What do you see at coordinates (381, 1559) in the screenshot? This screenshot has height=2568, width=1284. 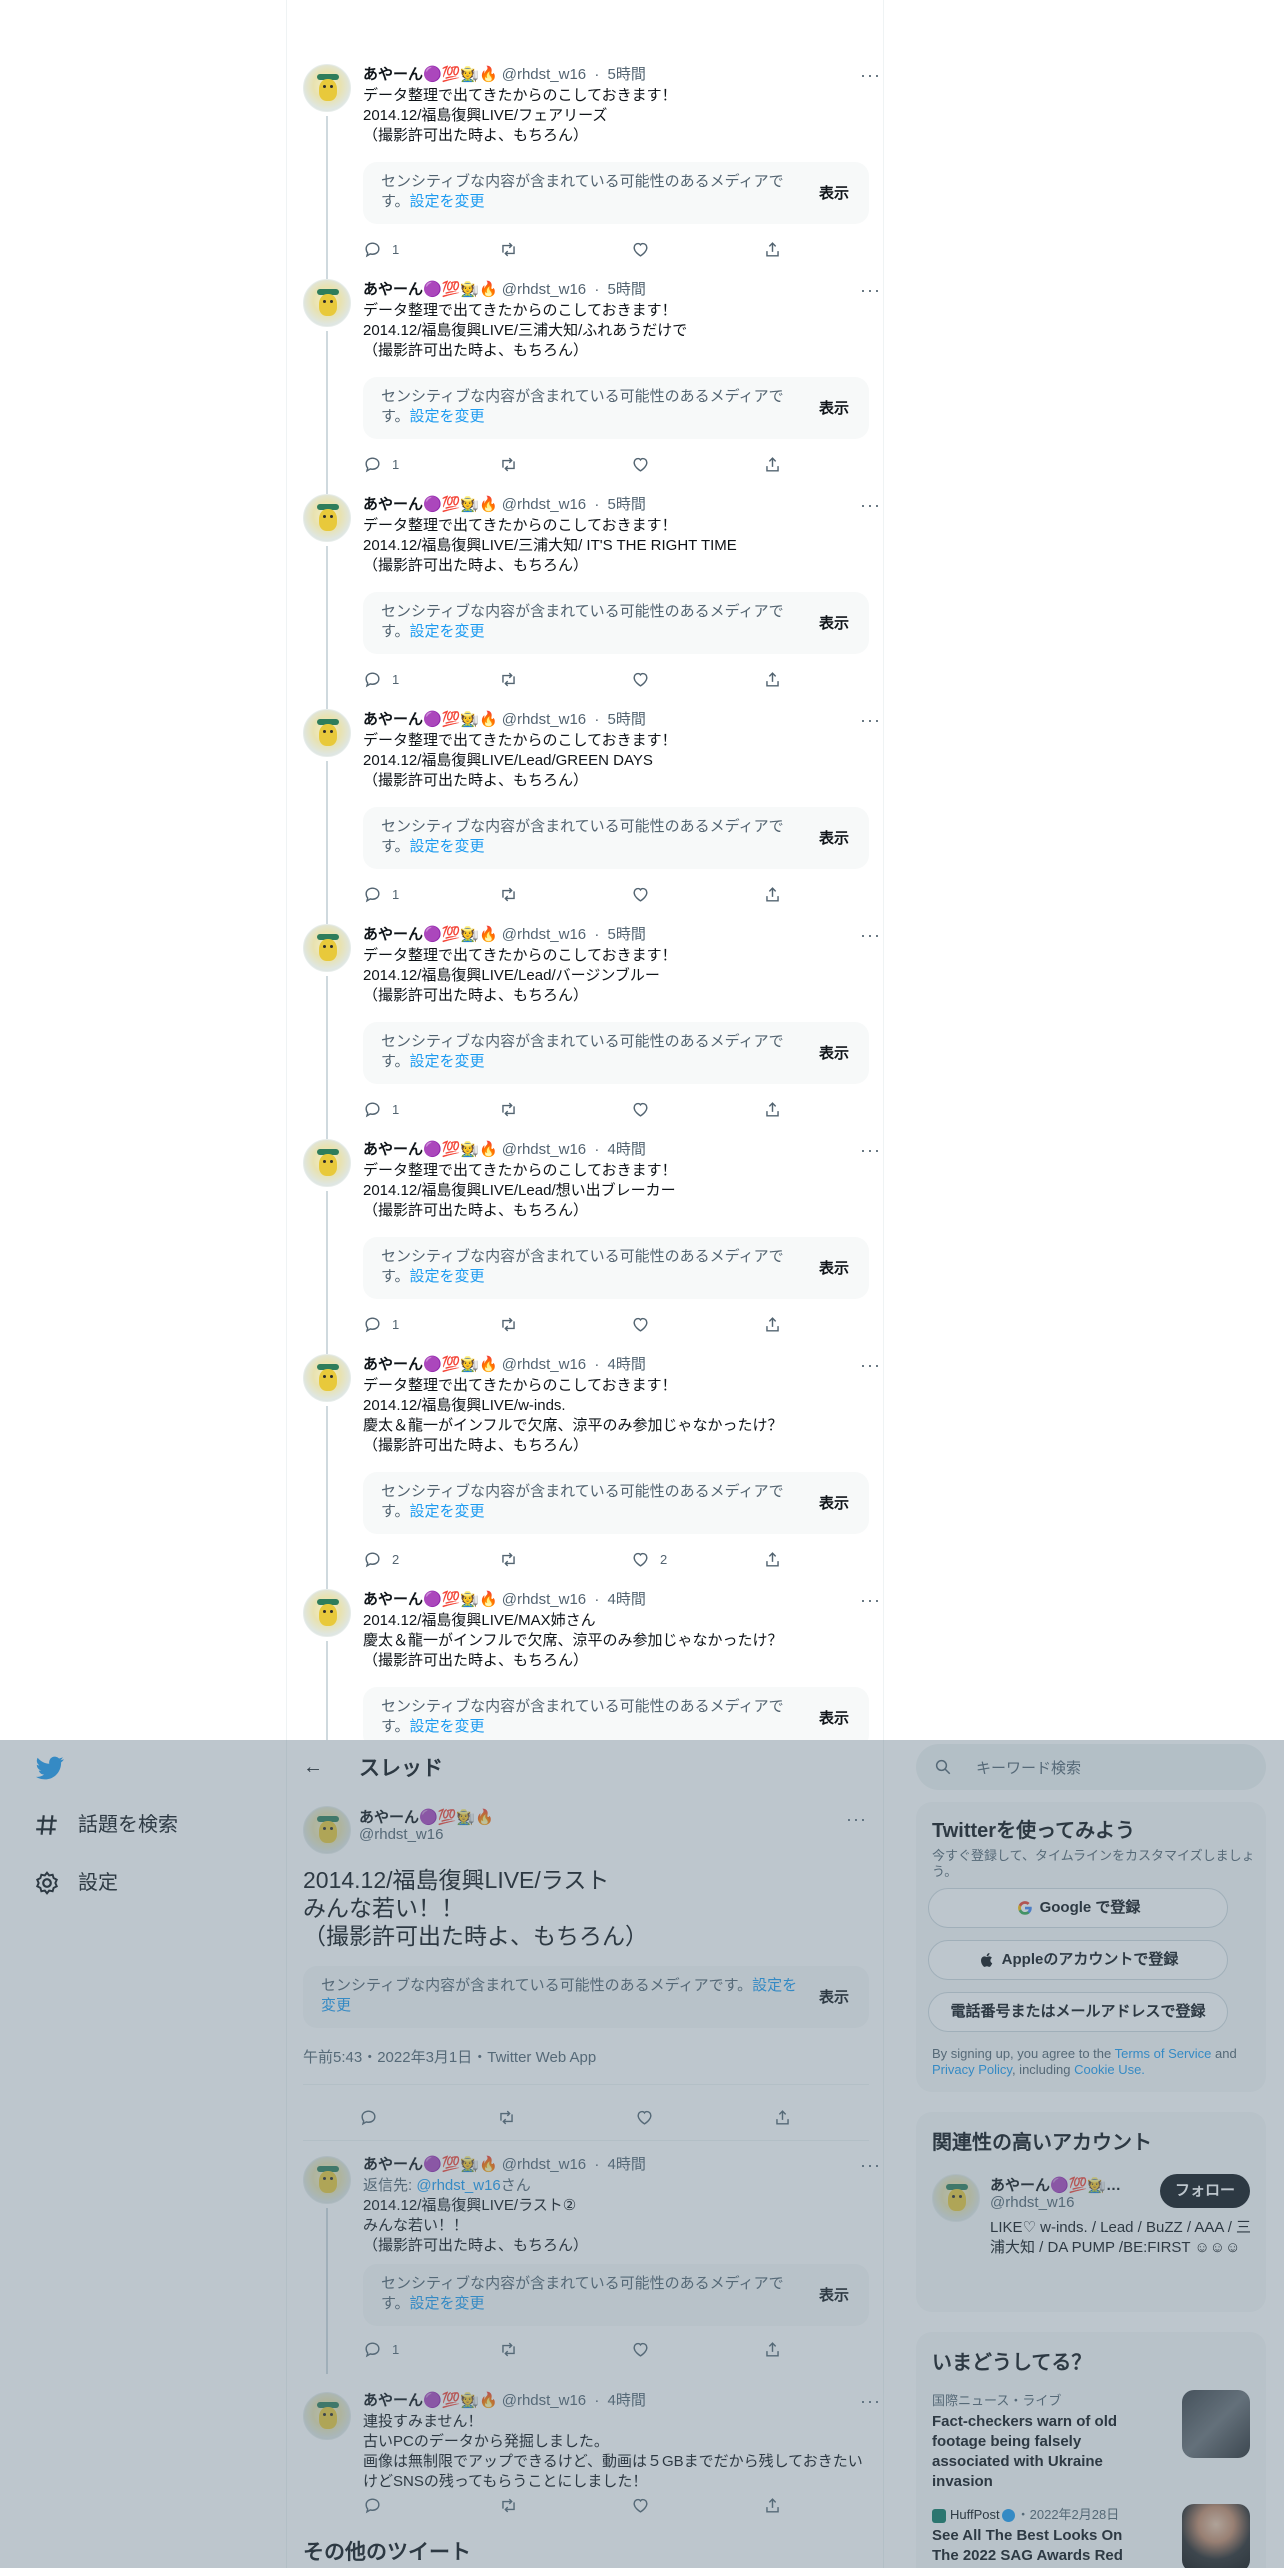 I see `reply-button: 2` at bounding box center [381, 1559].